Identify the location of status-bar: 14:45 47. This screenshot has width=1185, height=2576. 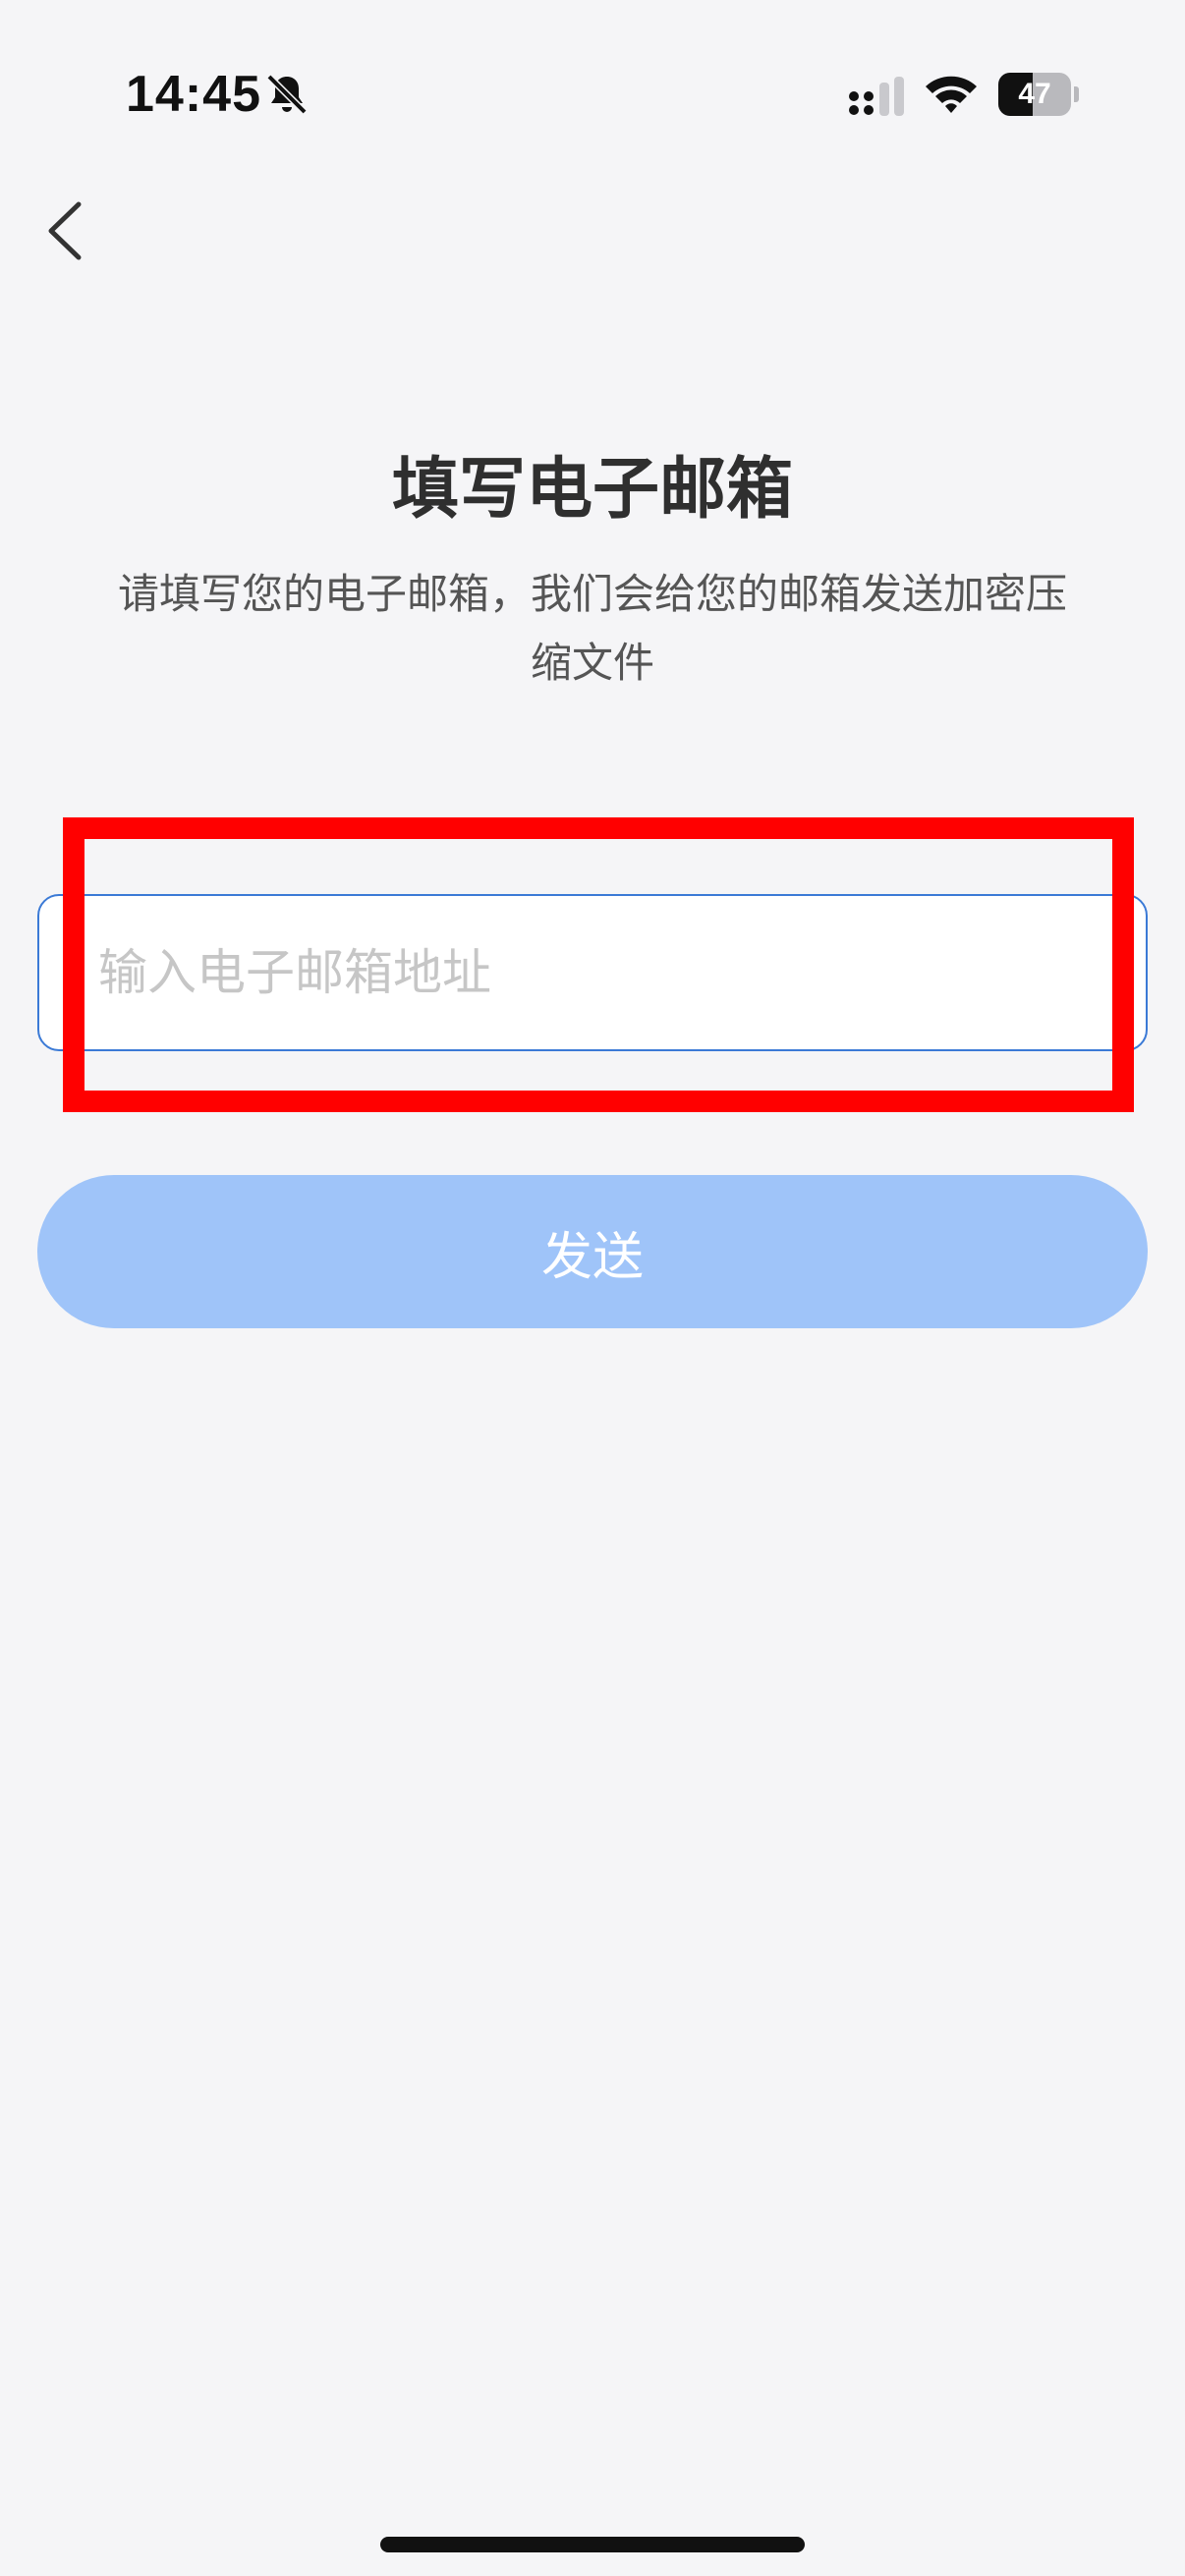
(592, 93).